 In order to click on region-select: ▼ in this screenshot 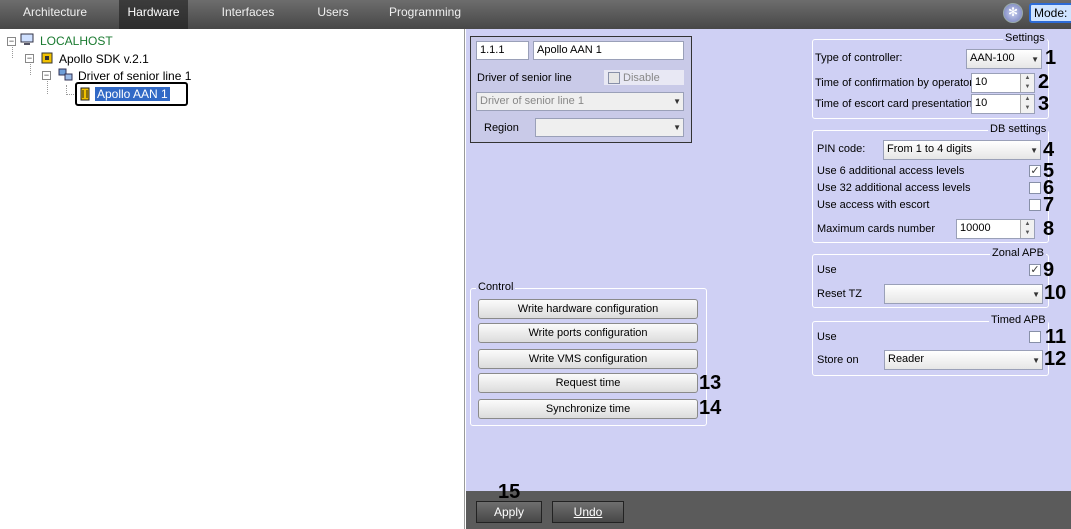, I will do `click(609, 127)`.